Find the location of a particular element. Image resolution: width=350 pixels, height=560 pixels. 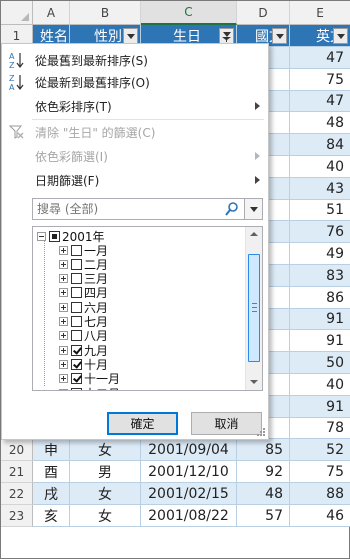

table-cell: 2001/12/10 is located at coordinates (189, 472).